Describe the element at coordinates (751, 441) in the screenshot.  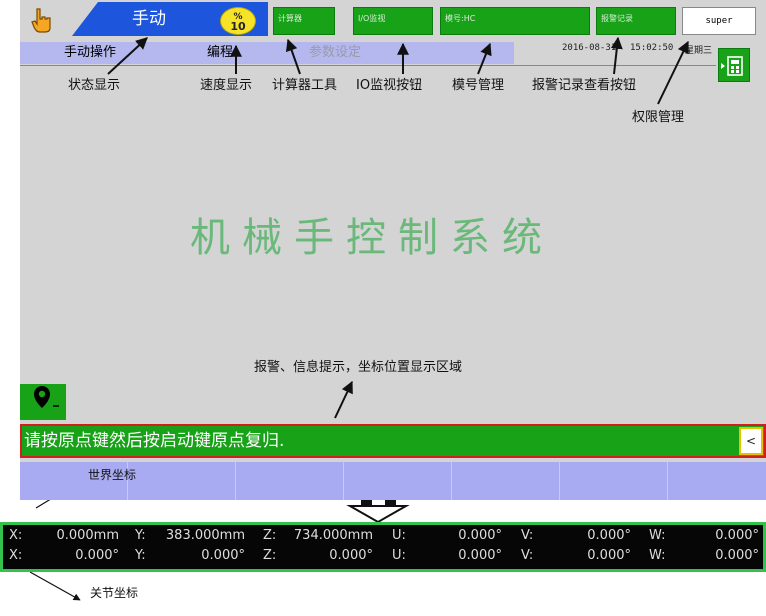
I see `message-expand-button: <` at that location.